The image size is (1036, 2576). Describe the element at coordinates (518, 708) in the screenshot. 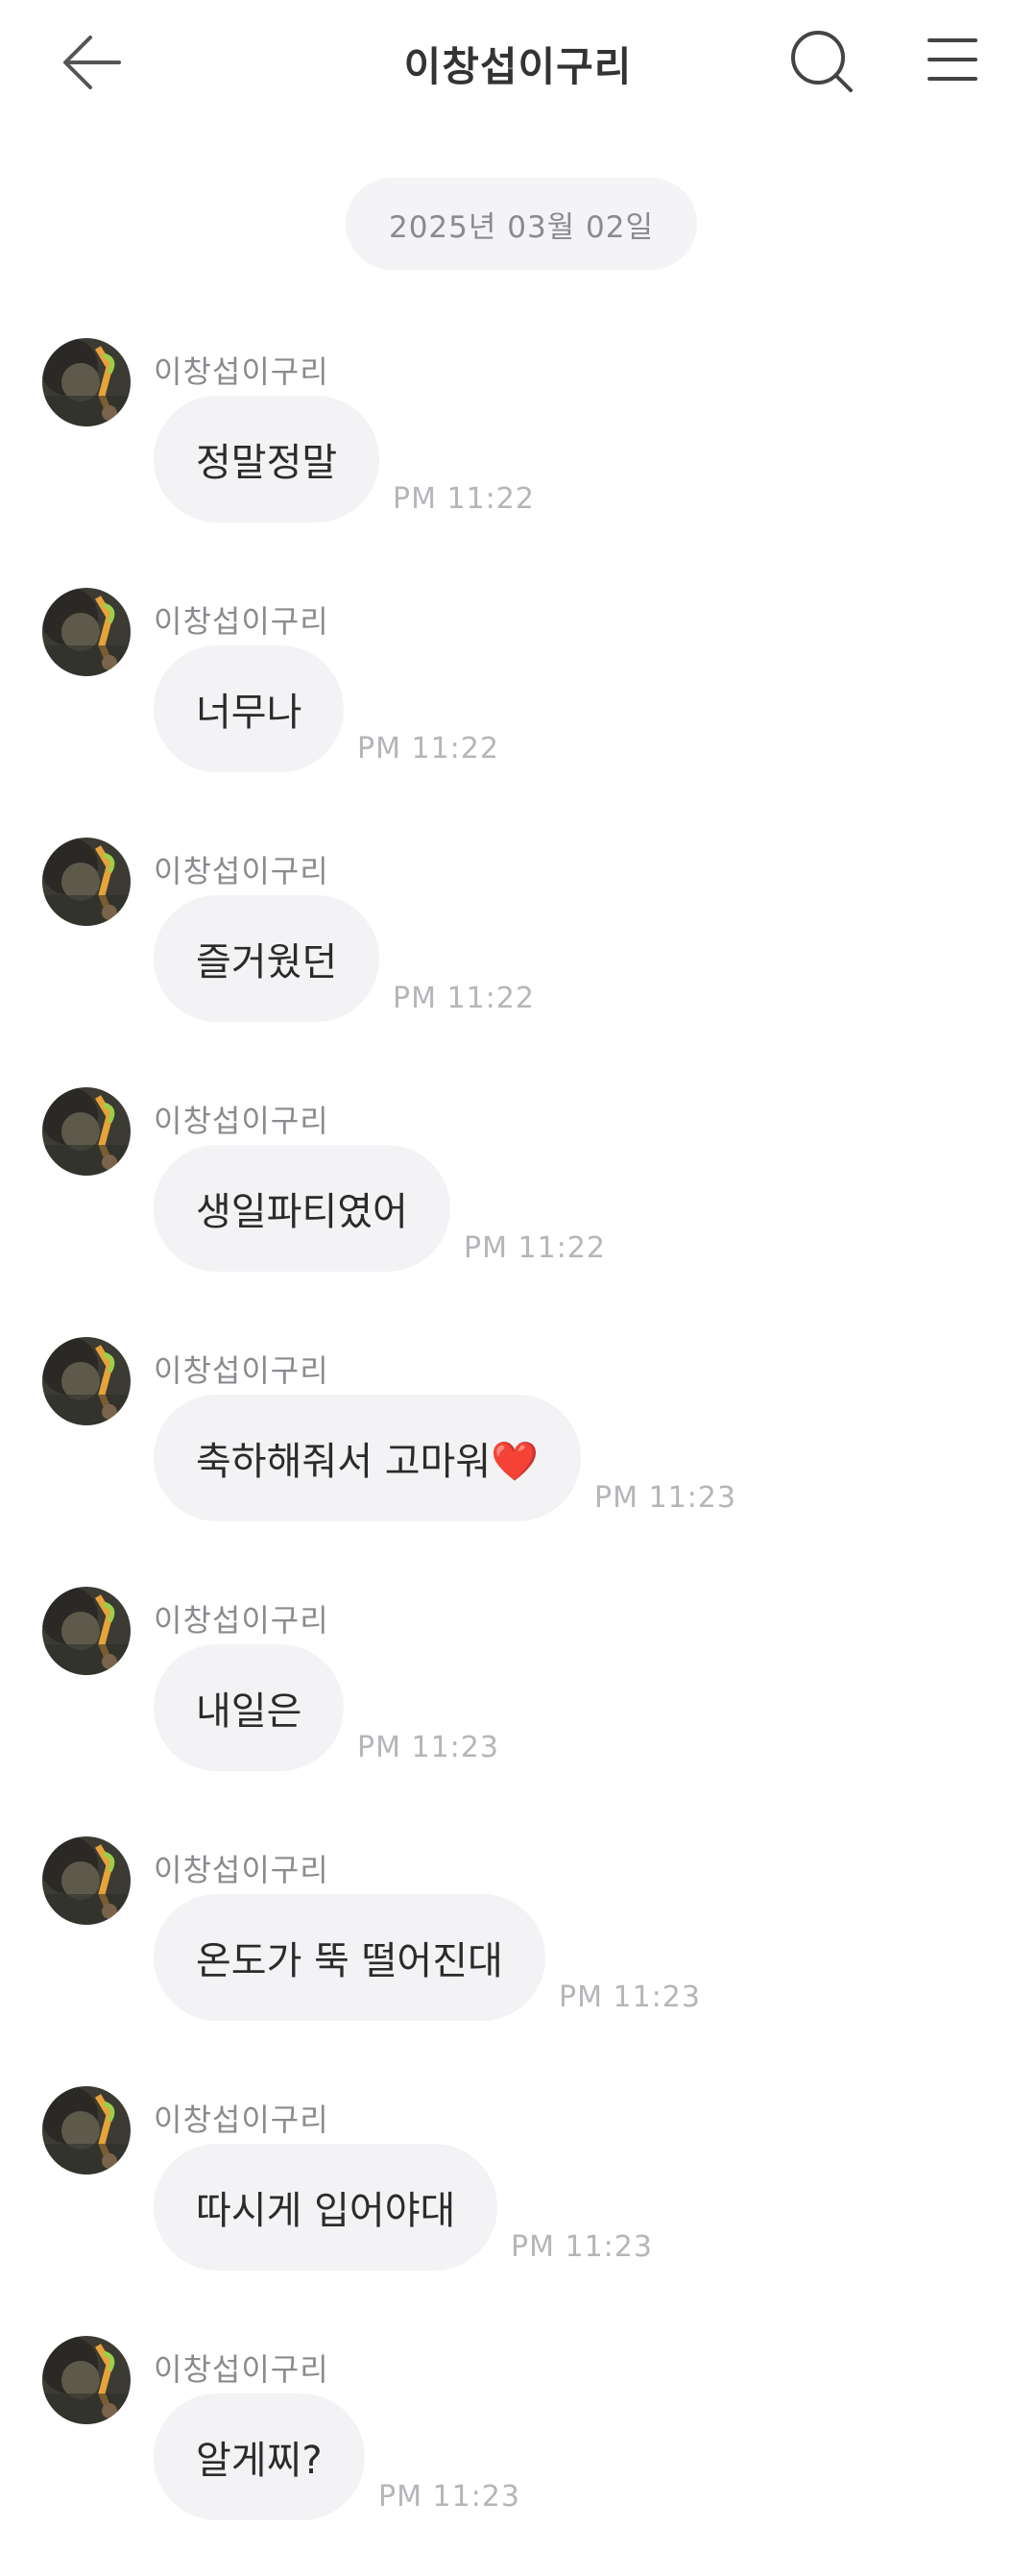

I see `message-row: 이창섭이구리너무나 PM 11:22` at that location.